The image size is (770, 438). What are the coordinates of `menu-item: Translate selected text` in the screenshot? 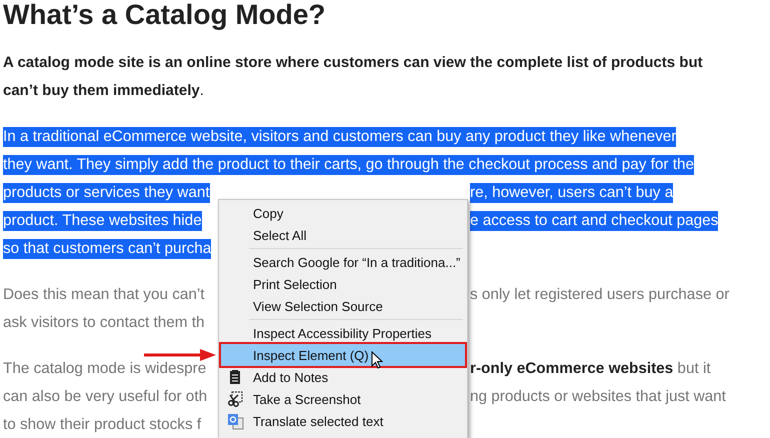 It's located at (343, 421).